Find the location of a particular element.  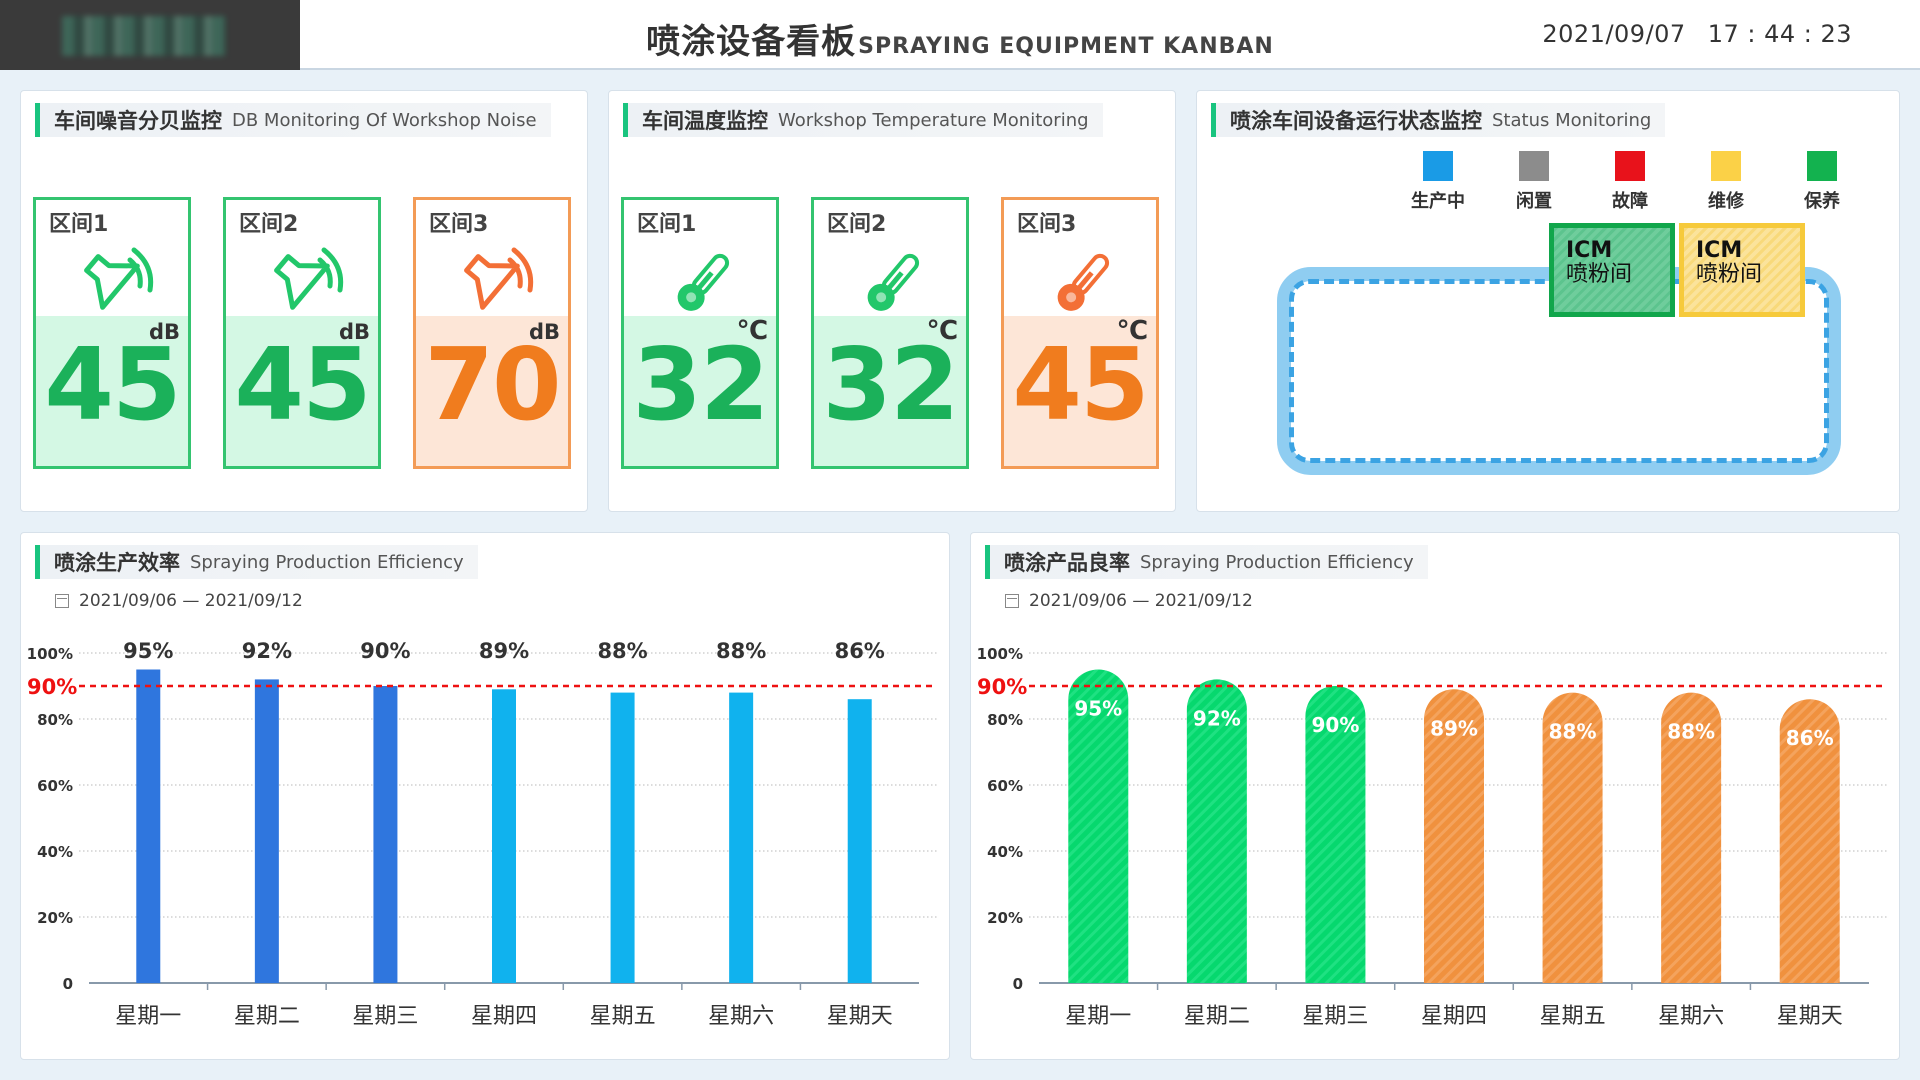

zone-card-3: 区间3 ℃ 45 is located at coordinates (1080, 333).